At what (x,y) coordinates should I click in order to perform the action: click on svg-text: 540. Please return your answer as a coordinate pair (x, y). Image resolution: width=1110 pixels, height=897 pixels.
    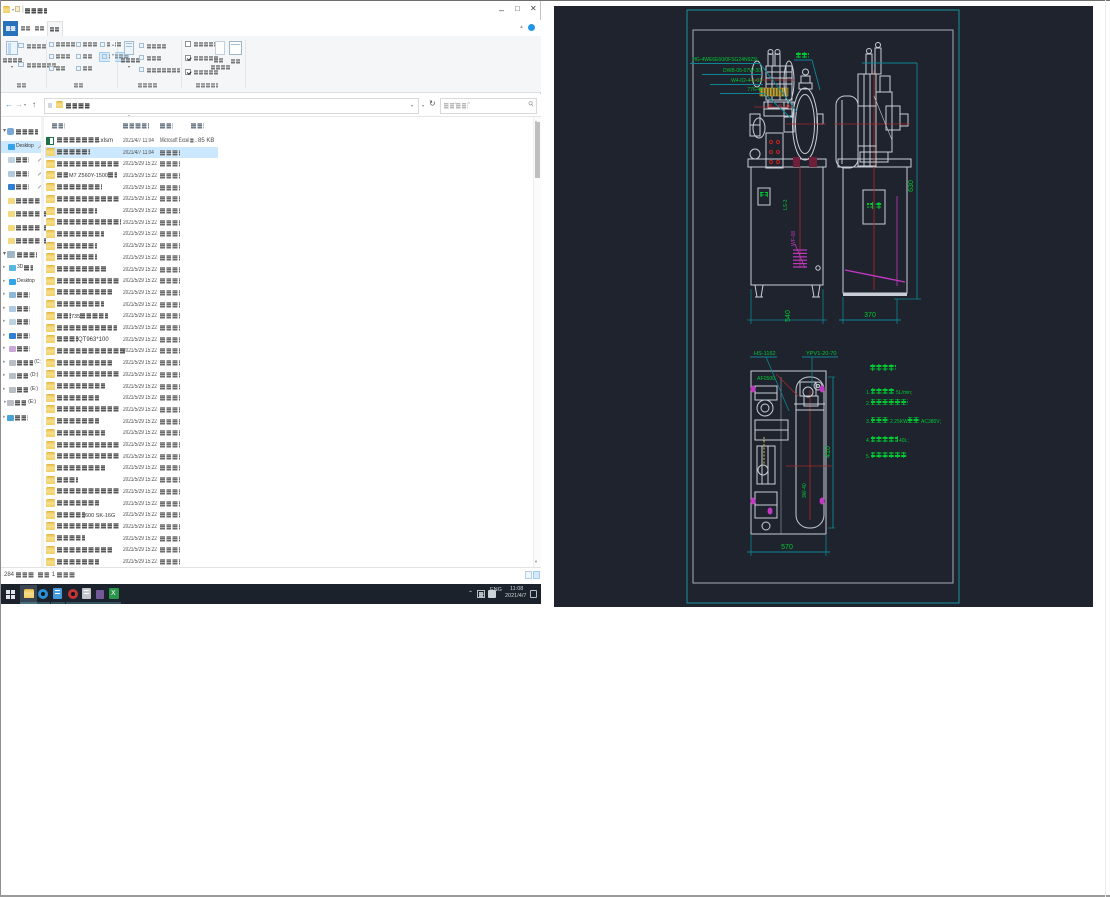
    Looking at the image, I should click on (788, 316).